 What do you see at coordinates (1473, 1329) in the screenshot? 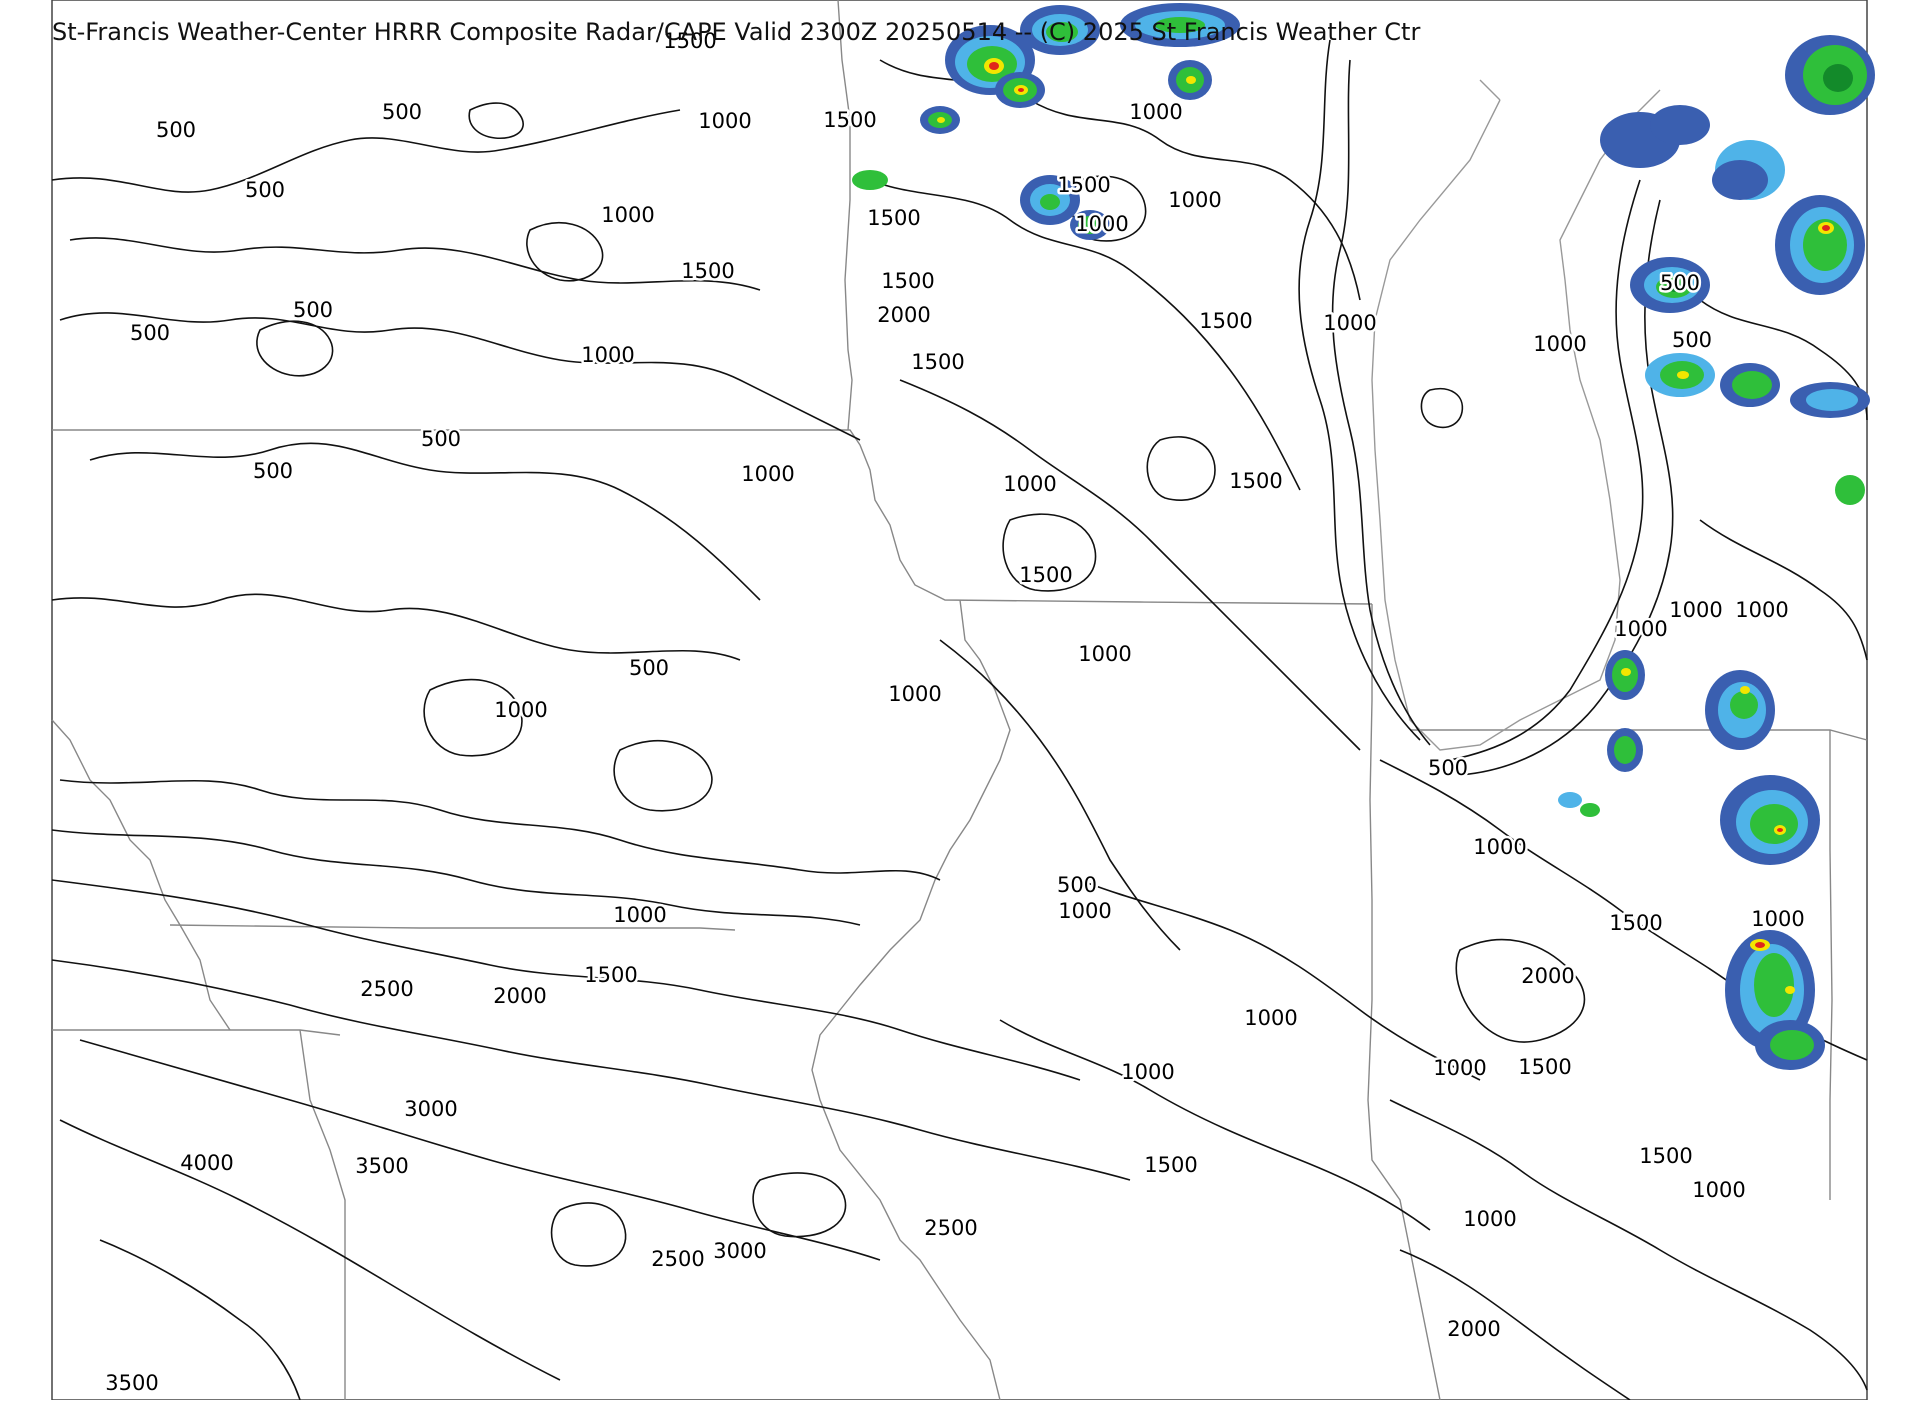
I see `cape-contour-label: 2000` at bounding box center [1473, 1329].